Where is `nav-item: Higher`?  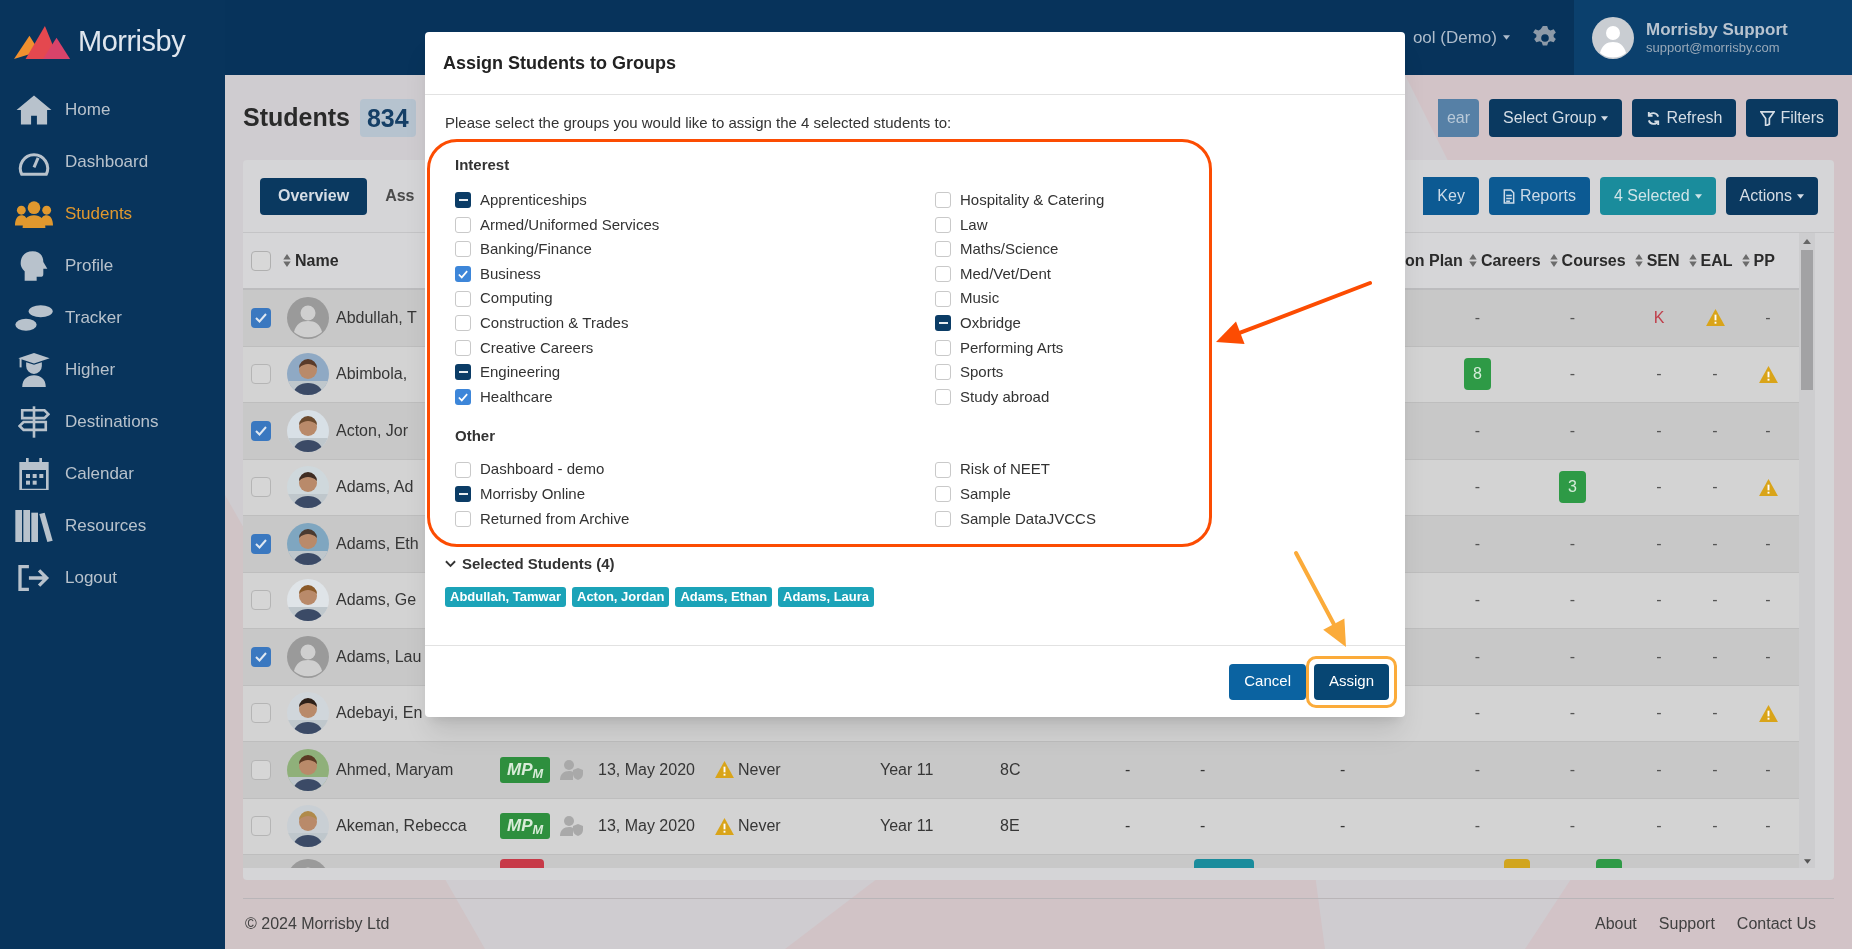 nav-item: Higher is located at coordinates (112, 370).